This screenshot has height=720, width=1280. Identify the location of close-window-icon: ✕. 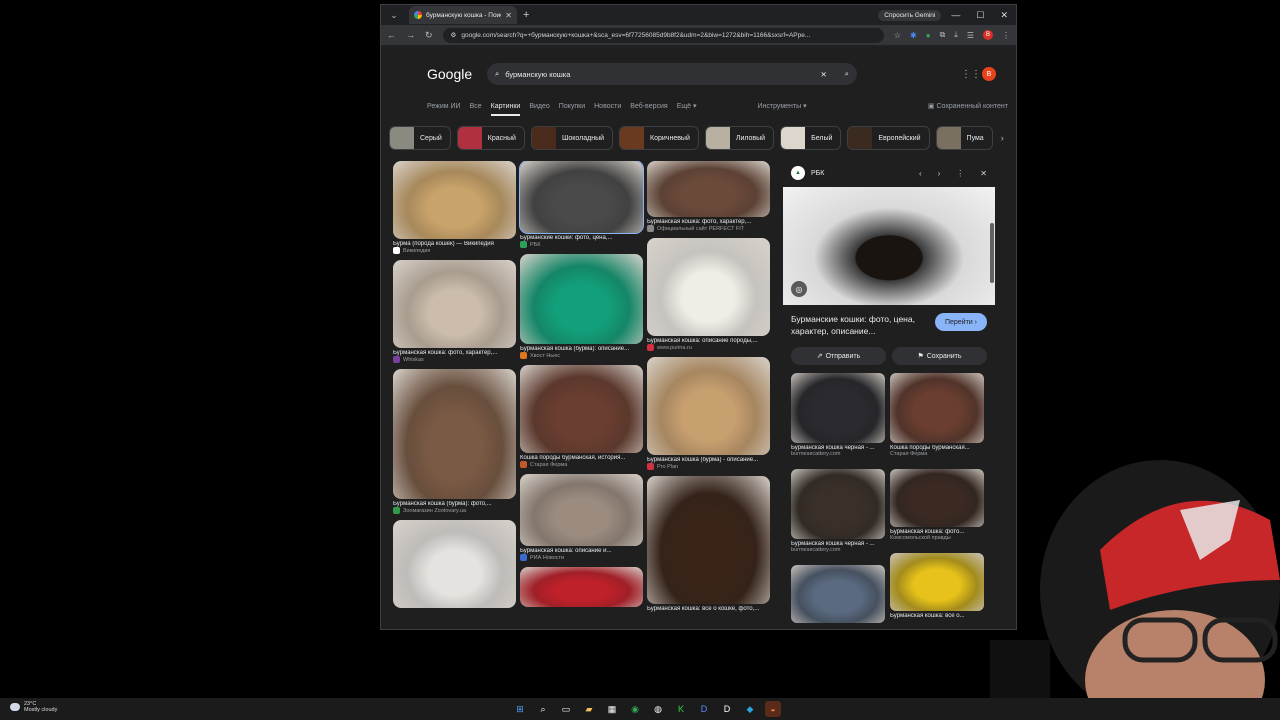
(1004, 15).